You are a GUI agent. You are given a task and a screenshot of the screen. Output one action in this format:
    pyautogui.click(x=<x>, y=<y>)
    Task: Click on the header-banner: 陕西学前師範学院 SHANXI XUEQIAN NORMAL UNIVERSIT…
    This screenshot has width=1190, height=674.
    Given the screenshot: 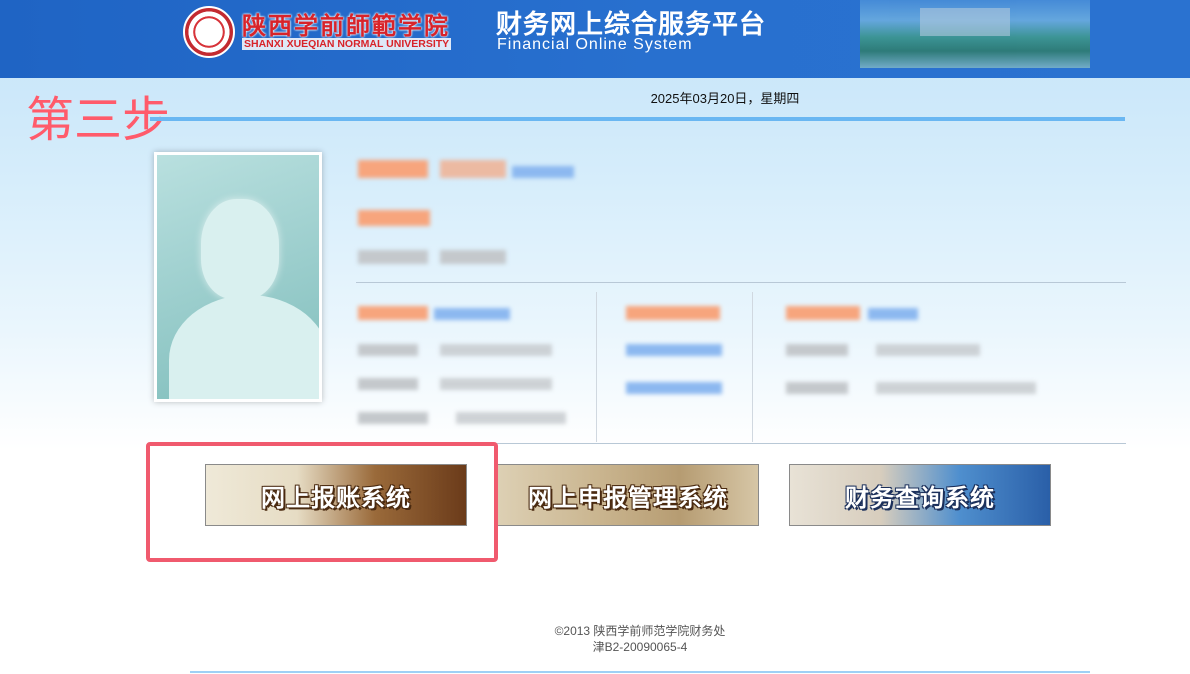 What is the action you would take?
    pyautogui.click(x=595, y=39)
    